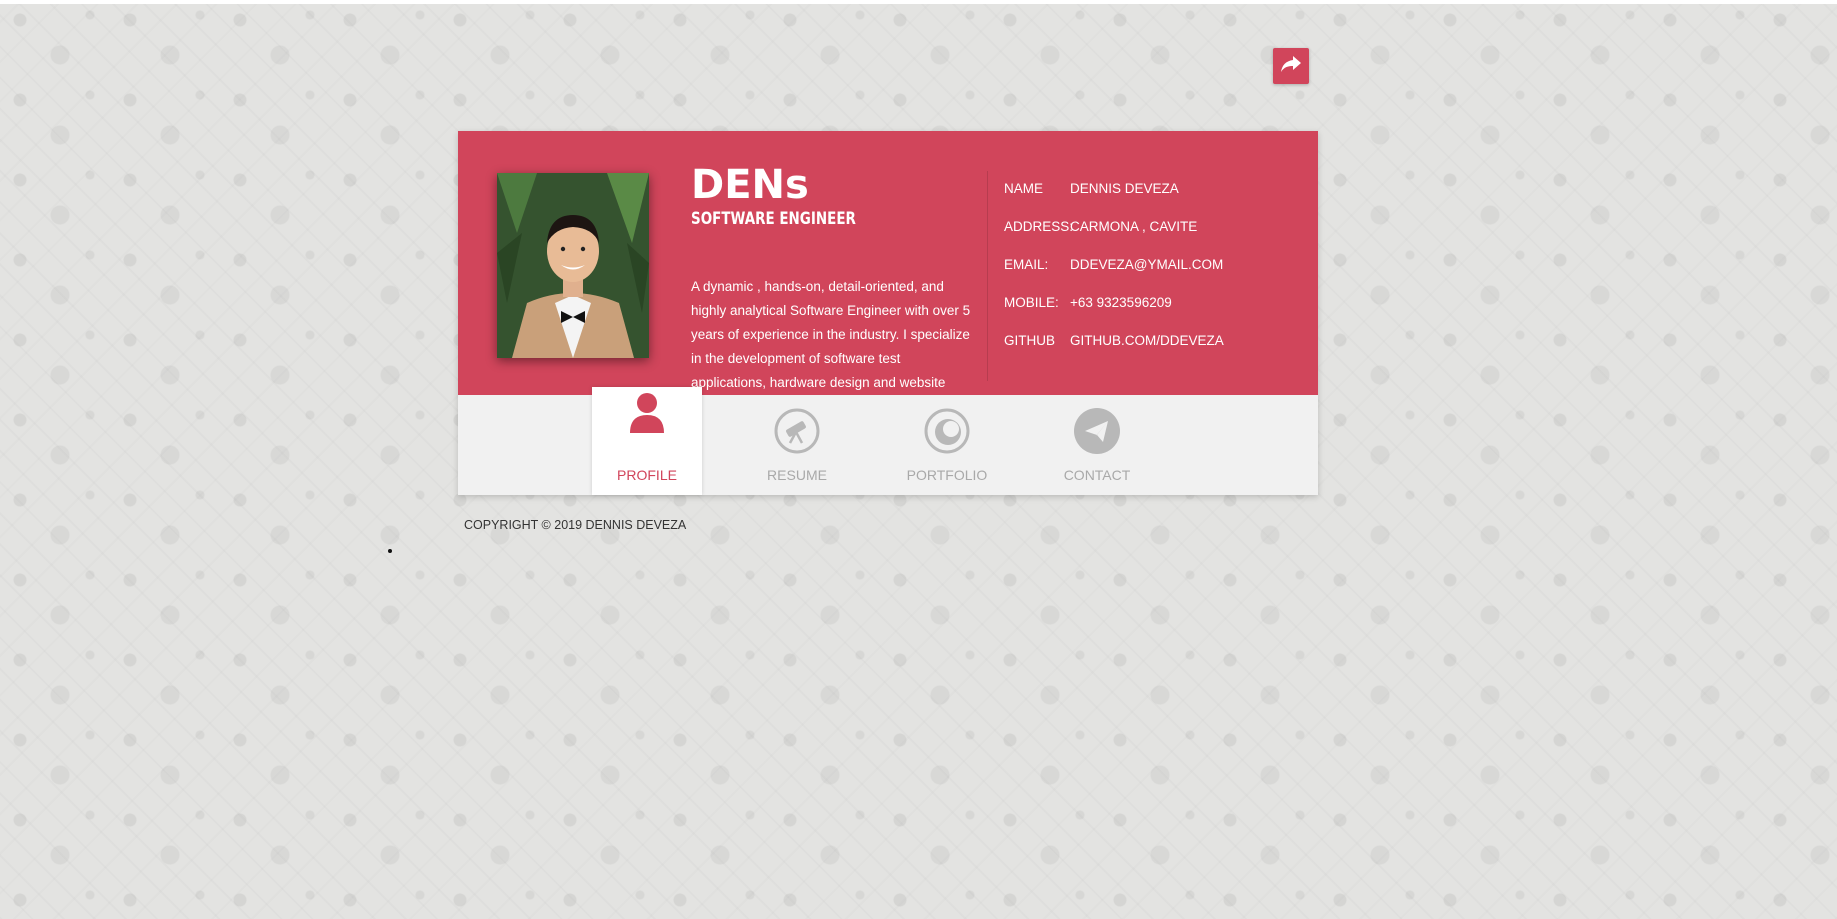 Image resolution: width=1837 pixels, height=919 pixels. I want to click on vertical-divider, so click(987, 276).